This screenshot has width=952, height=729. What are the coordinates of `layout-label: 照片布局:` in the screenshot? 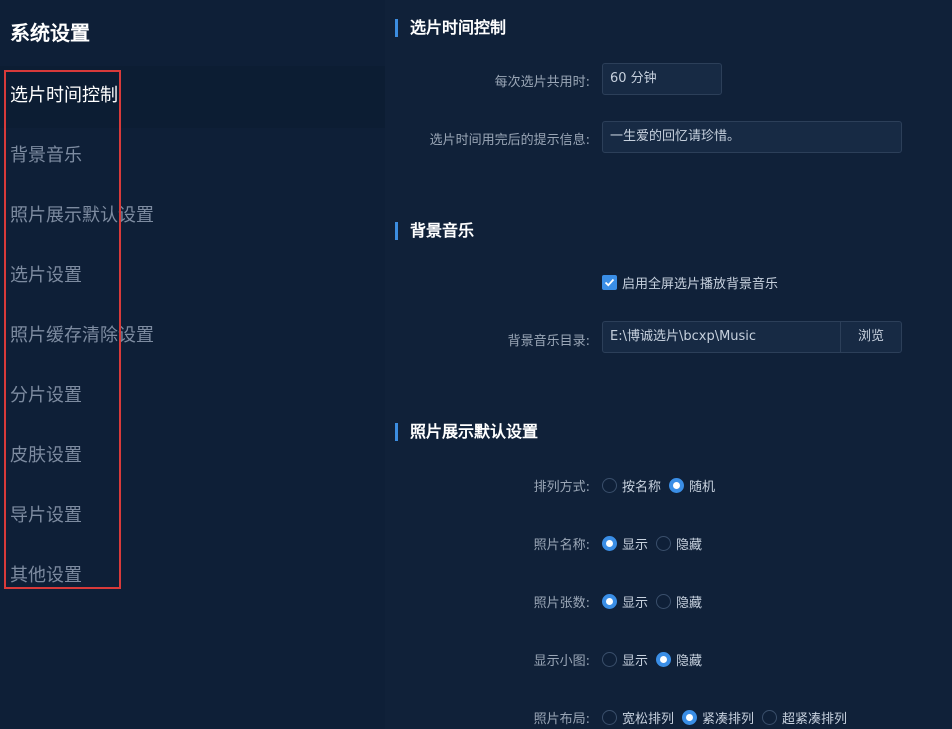 It's located at (561, 719).